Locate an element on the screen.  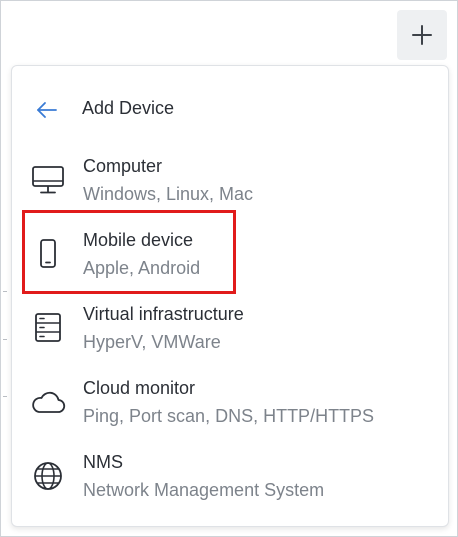
device-item-mobile: Mobile device Apple, Android is located at coordinates (230, 253).